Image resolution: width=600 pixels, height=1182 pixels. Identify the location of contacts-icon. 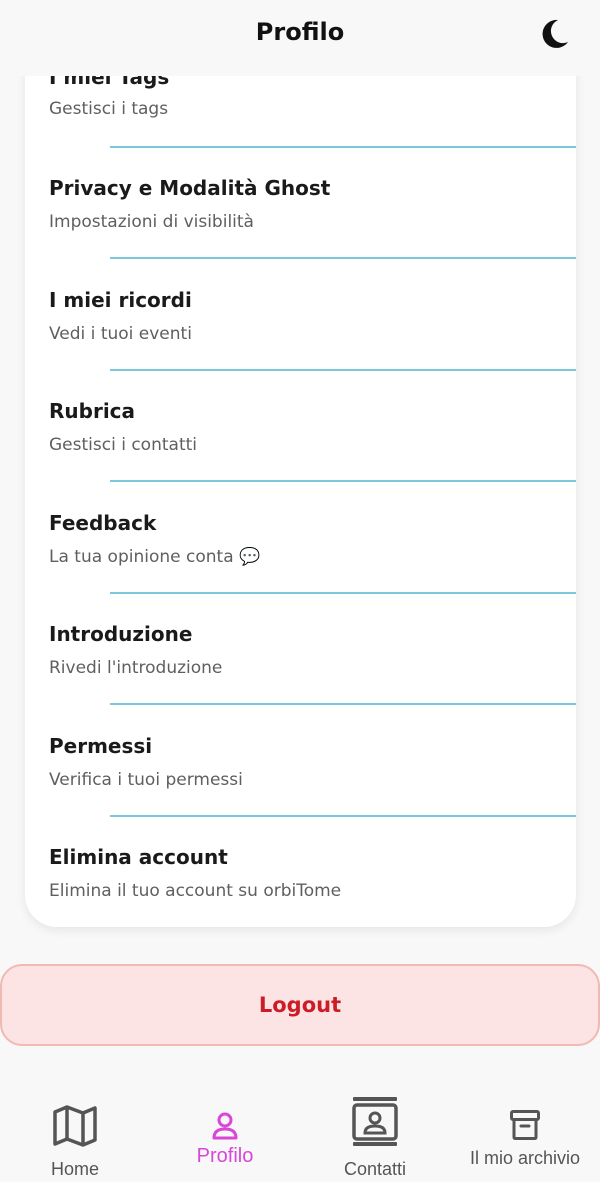
(375, 1121).